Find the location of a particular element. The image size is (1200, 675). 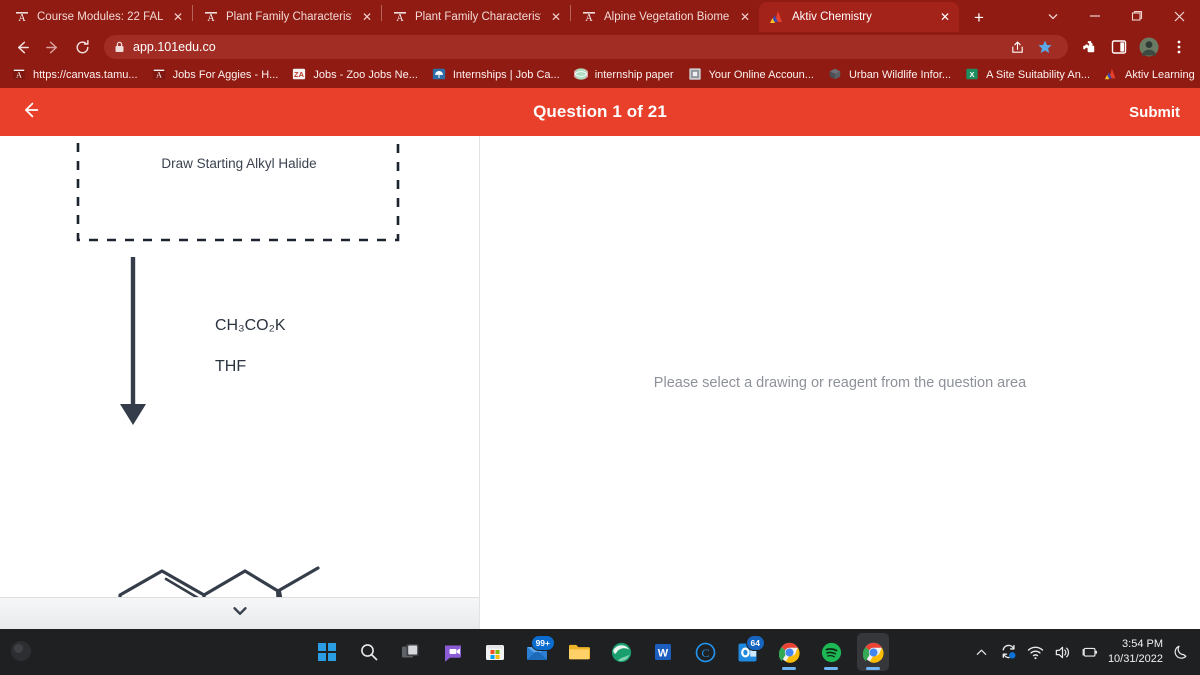

outlook-button: 64 is located at coordinates (748, 652).